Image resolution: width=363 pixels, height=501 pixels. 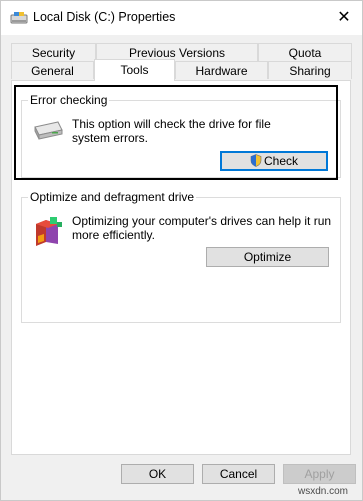 I want to click on drive-icon, so click(x=19, y=18).